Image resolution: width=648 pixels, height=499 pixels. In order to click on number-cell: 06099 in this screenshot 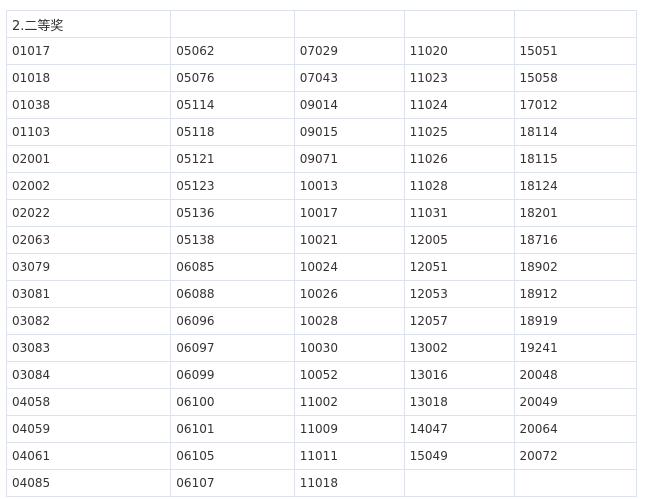, I will do `click(232, 375)`.